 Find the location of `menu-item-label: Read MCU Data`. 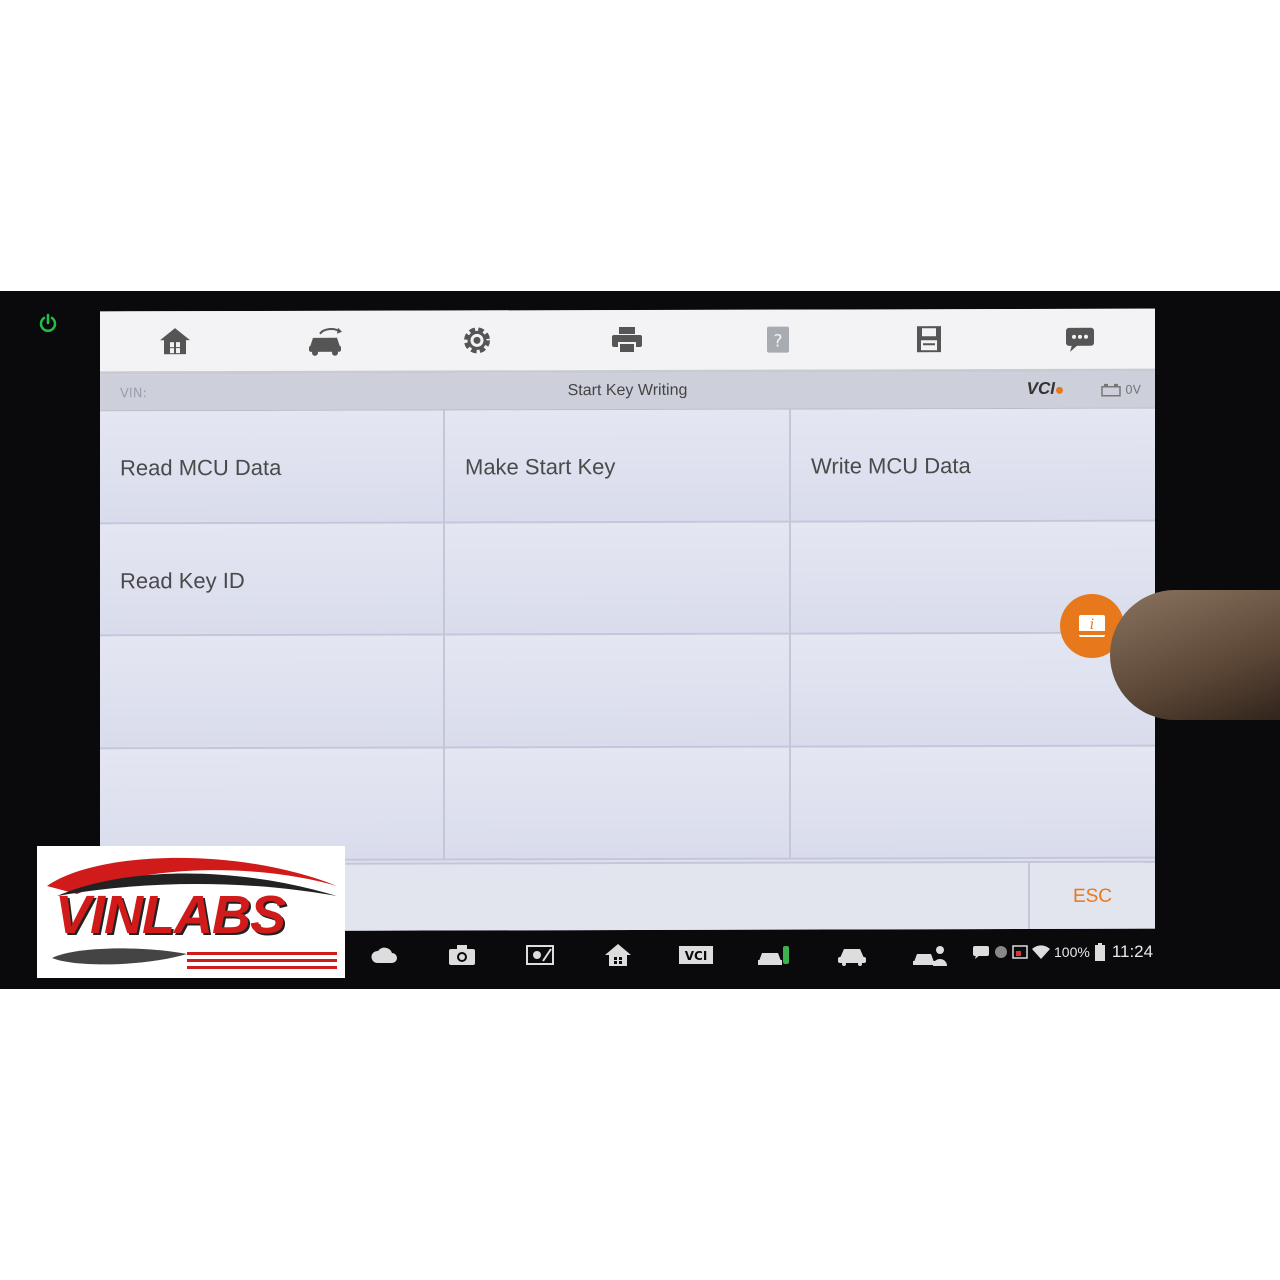

menu-item-label: Read MCU Data is located at coordinates (201, 467).